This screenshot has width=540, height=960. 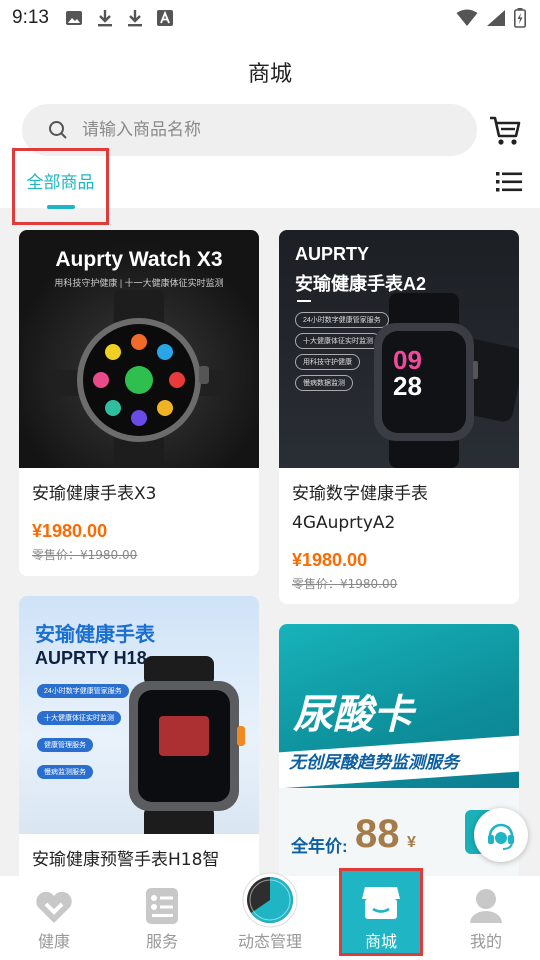 What do you see at coordinates (332, 254) in the screenshot?
I see `image-brand: AUPRTY` at bounding box center [332, 254].